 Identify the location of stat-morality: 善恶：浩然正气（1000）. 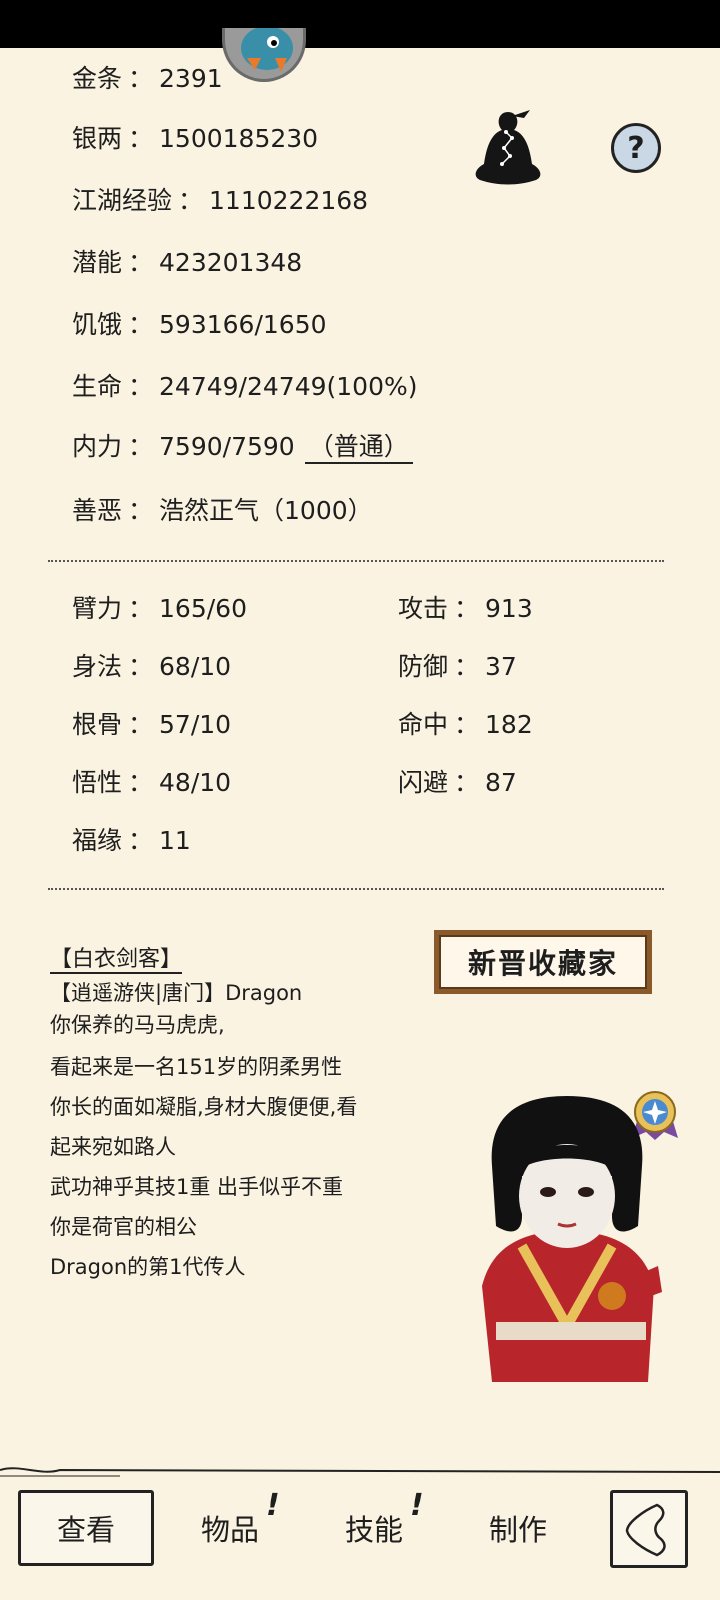
(222, 510).